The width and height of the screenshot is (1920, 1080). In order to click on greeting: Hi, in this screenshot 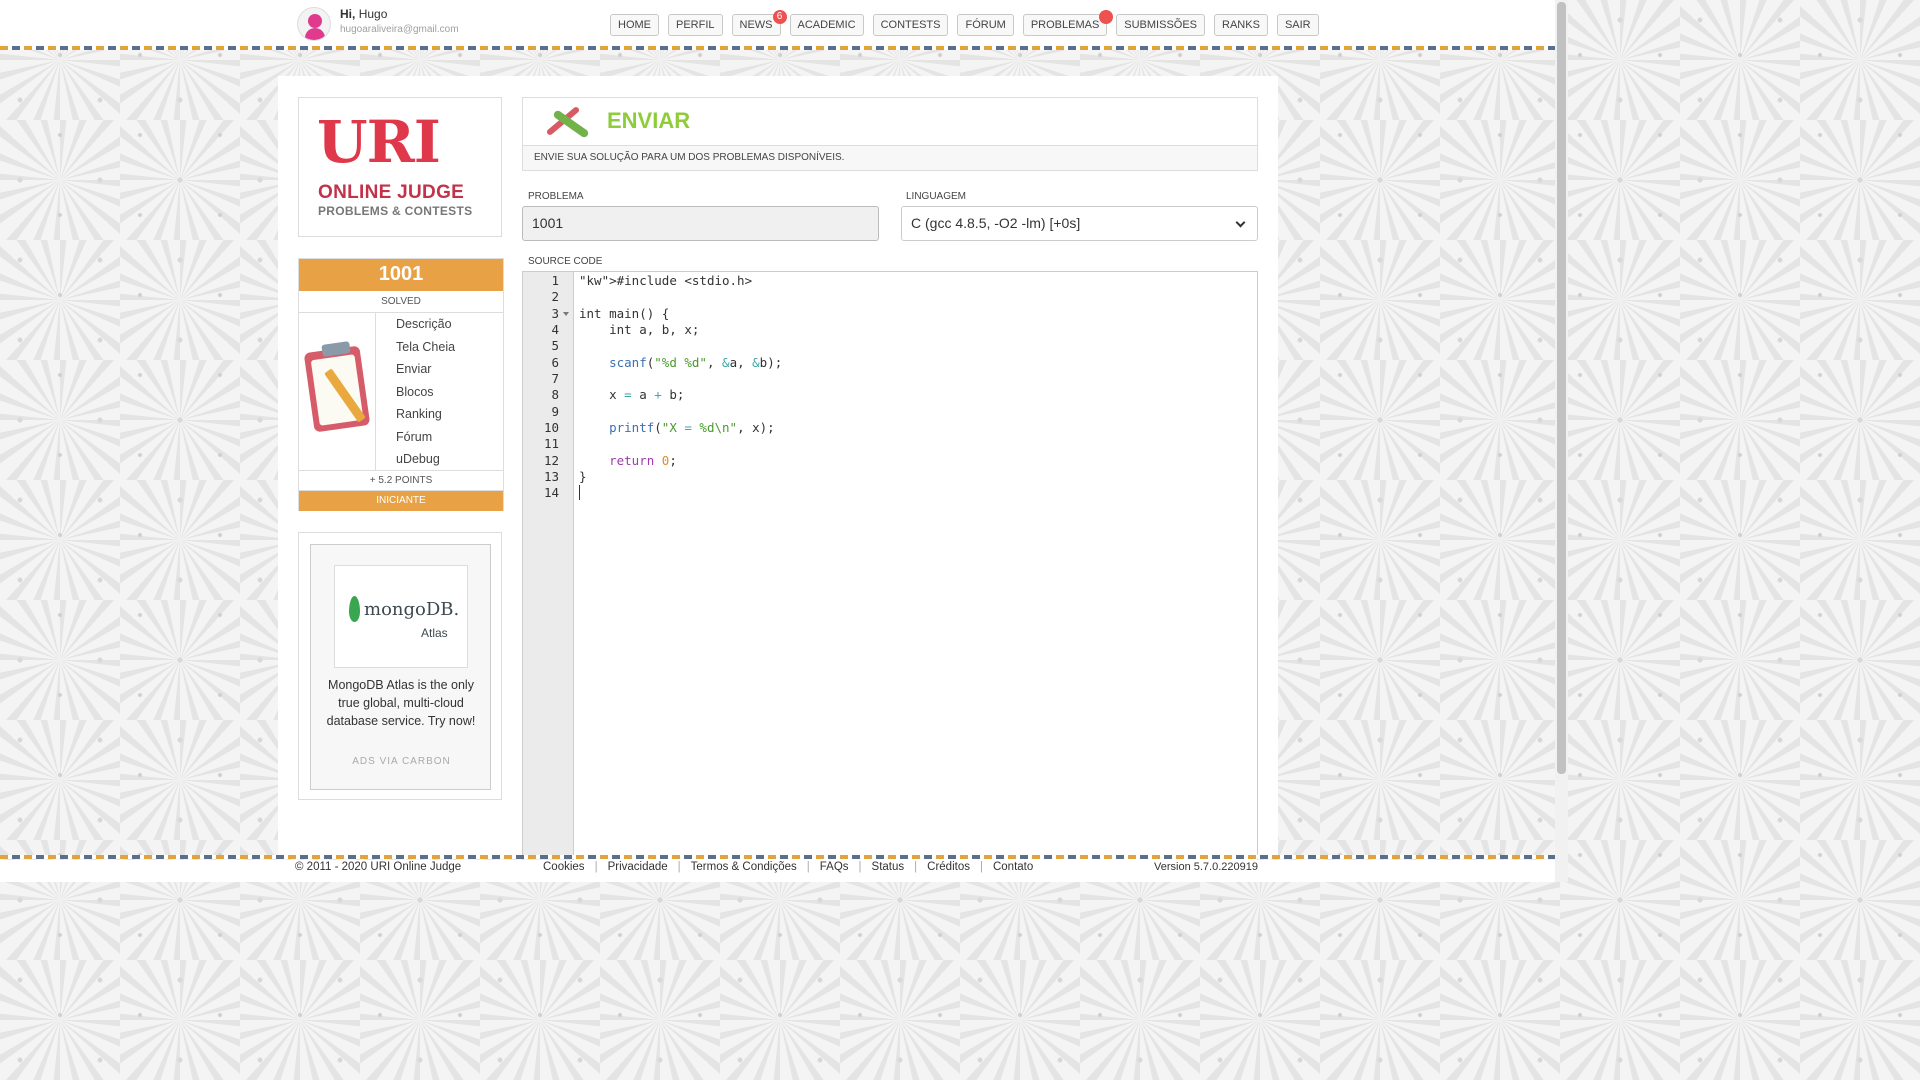, I will do `click(348, 14)`.